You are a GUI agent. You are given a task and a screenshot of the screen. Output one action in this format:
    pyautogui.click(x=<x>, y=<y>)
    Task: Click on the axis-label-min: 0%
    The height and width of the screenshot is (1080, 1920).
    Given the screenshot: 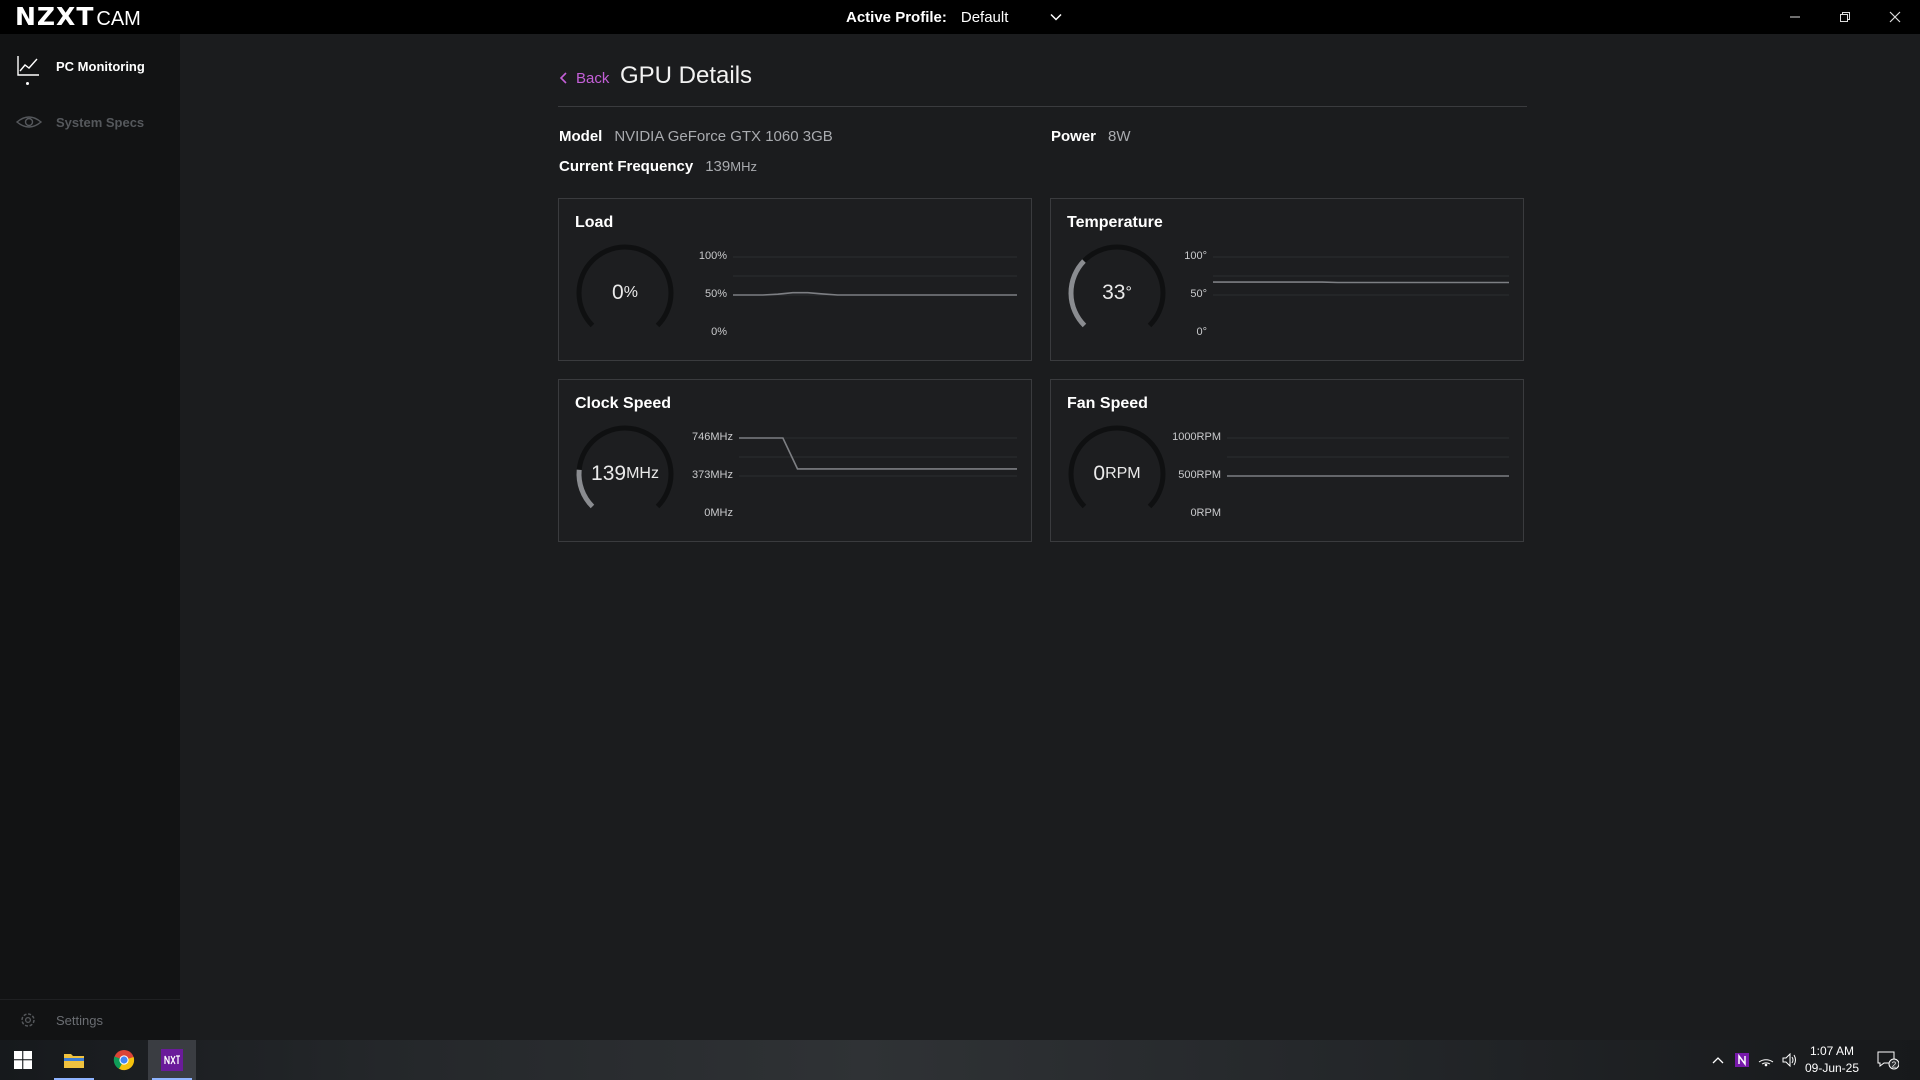 What is the action you would take?
    pyautogui.click(x=719, y=332)
    